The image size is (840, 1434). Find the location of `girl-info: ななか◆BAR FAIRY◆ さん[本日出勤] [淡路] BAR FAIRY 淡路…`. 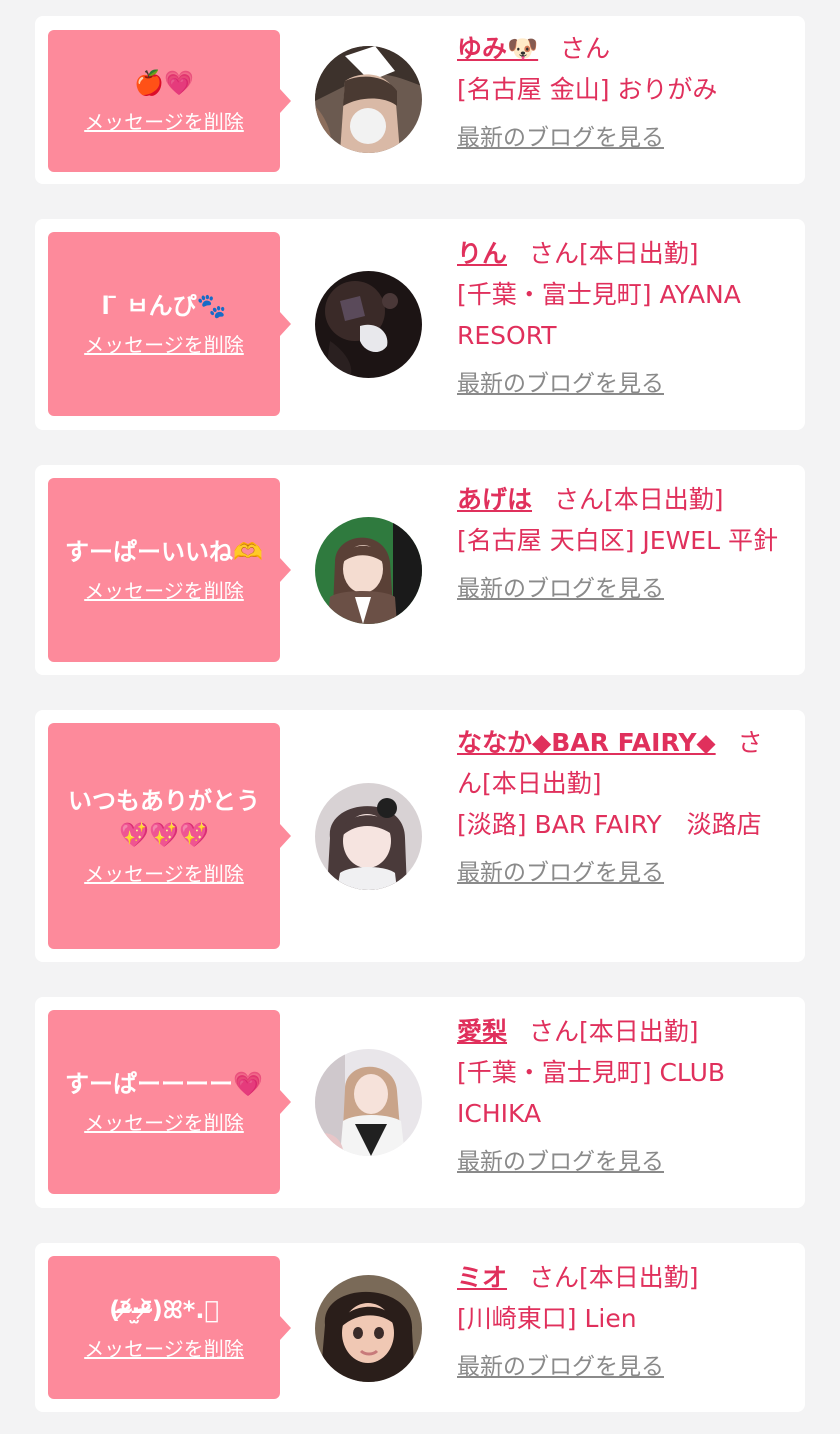

girl-info: ななか◆BAR FAIRY◆ さん[本日出勤] [淡路] BAR FAIRY 淡路… is located at coordinates (622, 808).